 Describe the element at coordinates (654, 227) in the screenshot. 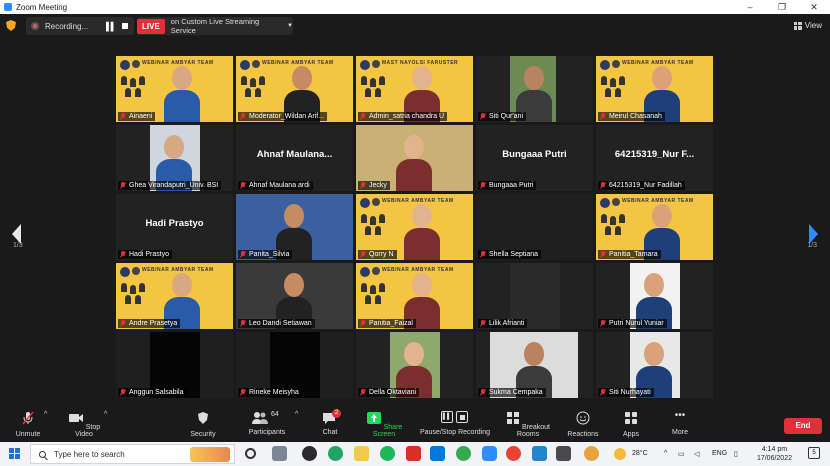

I see `participant-tile: WEBINAR AMBYAR TEAM Panitia_Tamara` at that location.